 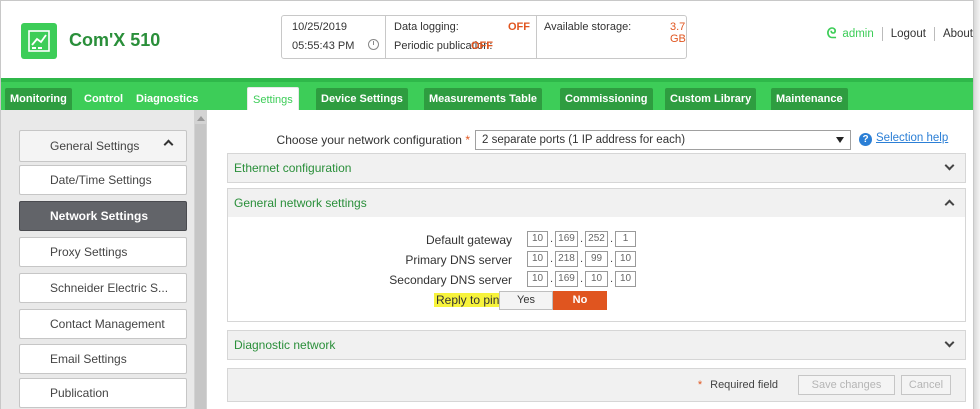 What do you see at coordinates (596, 203) in the screenshot?
I see `general-network-settings-header: General network settings` at bounding box center [596, 203].